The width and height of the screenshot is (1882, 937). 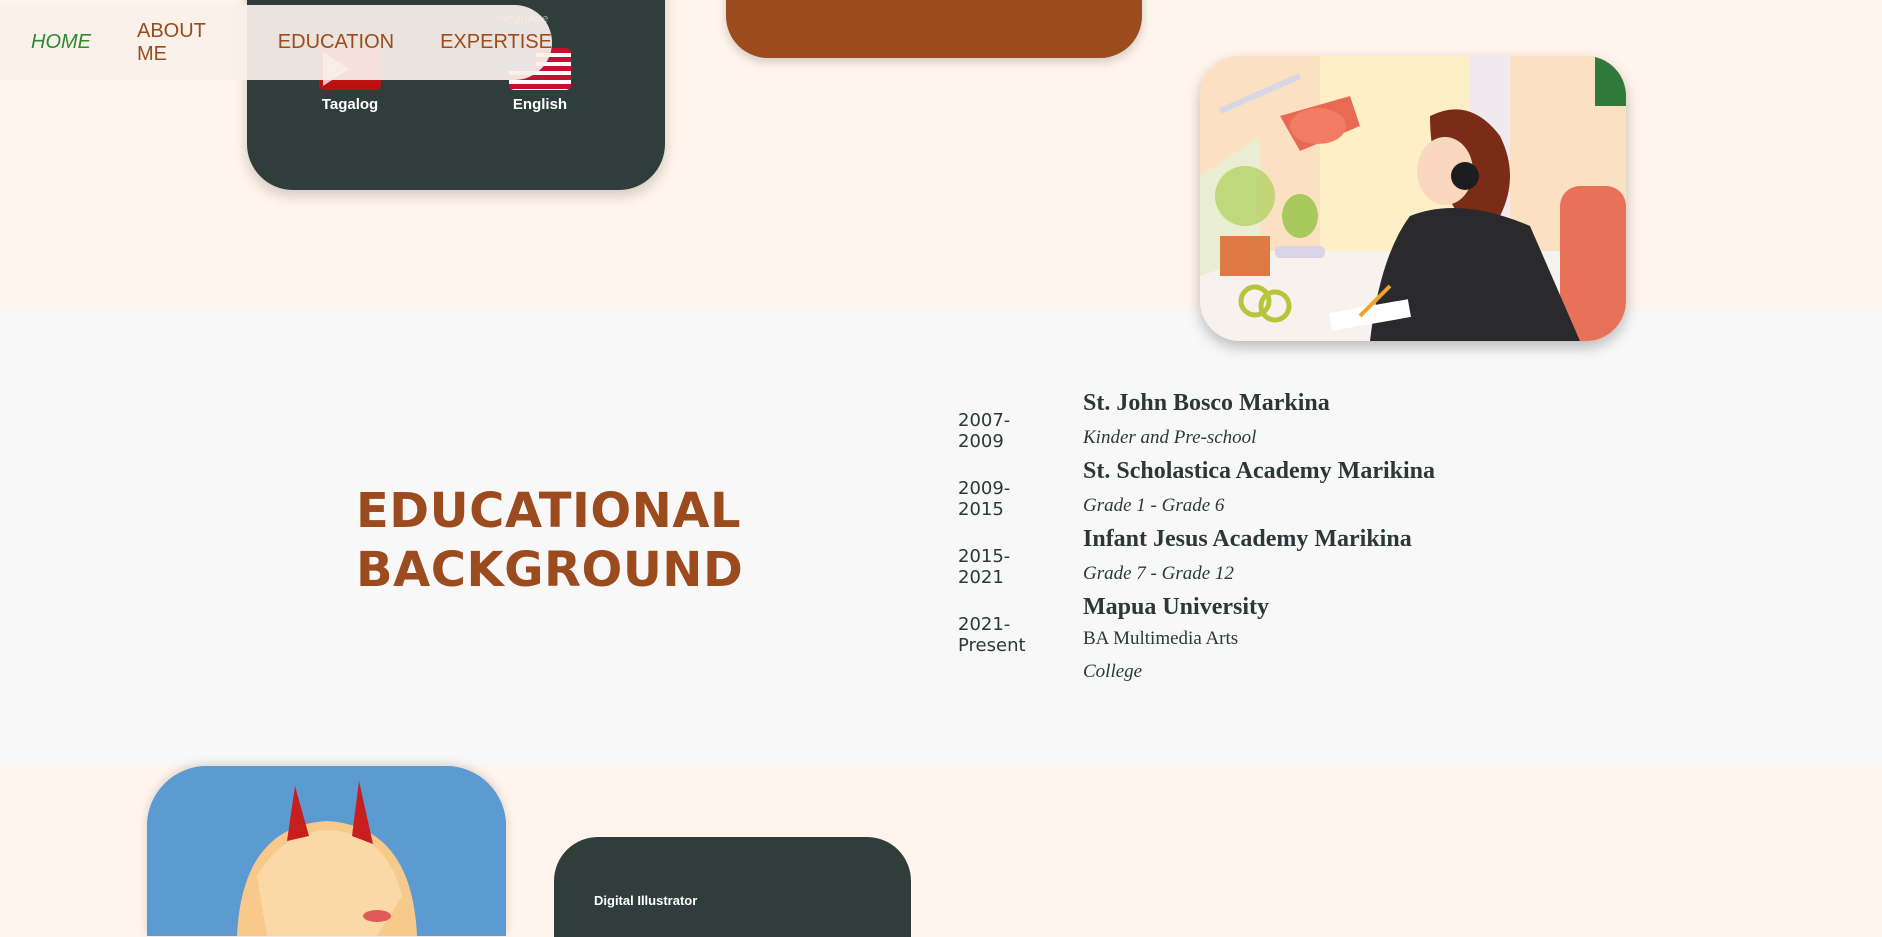 I want to click on expertise-card-title: Digital Illustrator, so click(x=646, y=900).